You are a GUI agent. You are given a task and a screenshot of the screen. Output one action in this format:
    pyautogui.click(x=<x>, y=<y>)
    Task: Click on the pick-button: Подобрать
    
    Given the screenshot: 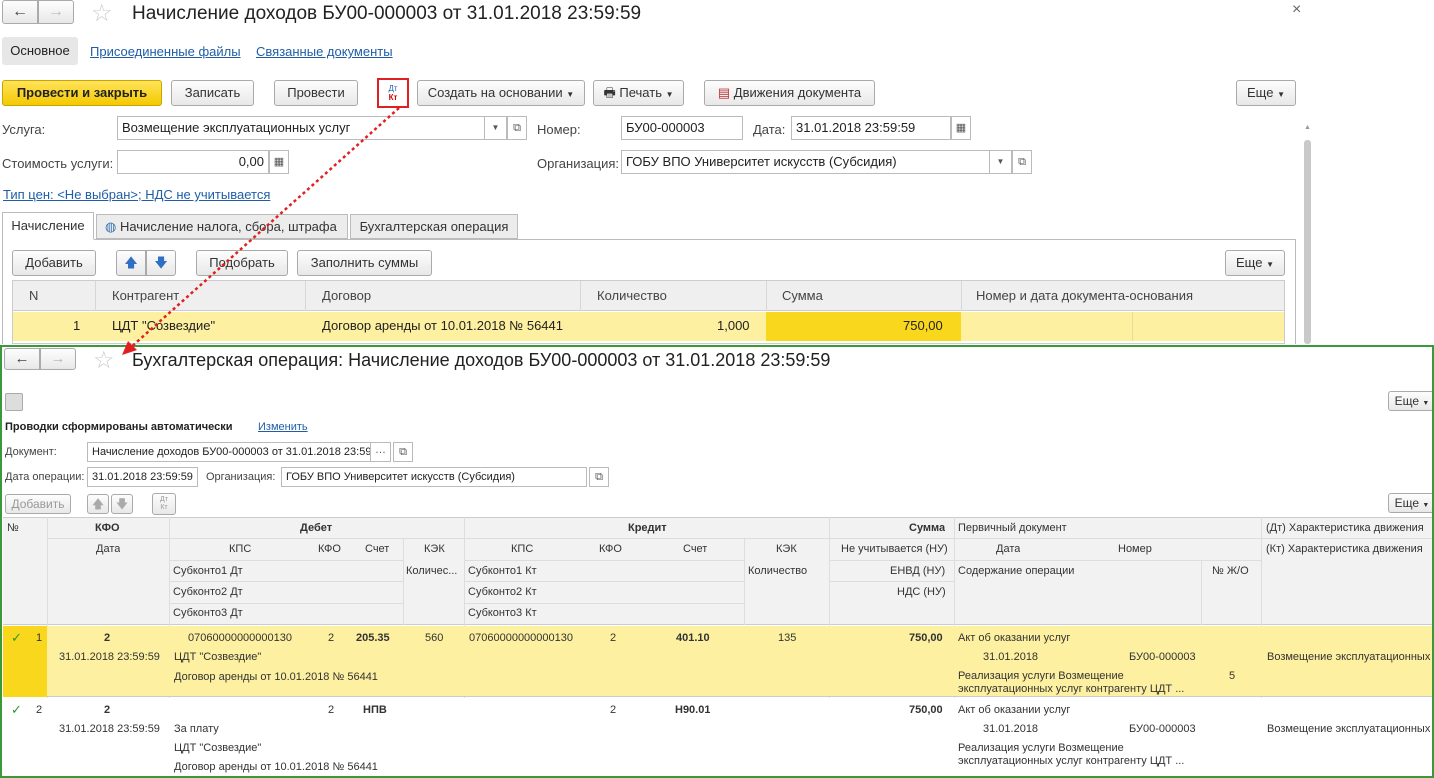 What is the action you would take?
    pyautogui.click(x=242, y=263)
    